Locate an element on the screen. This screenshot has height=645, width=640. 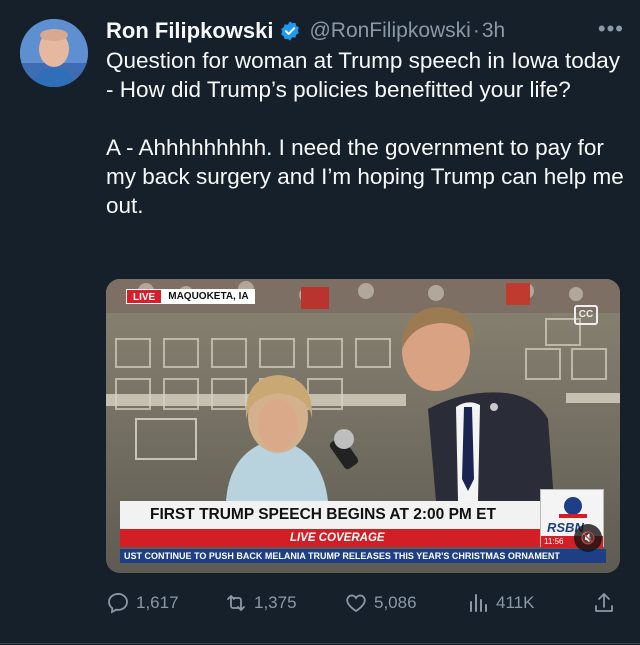
live-label: LIVE is located at coordinates (144, 296).